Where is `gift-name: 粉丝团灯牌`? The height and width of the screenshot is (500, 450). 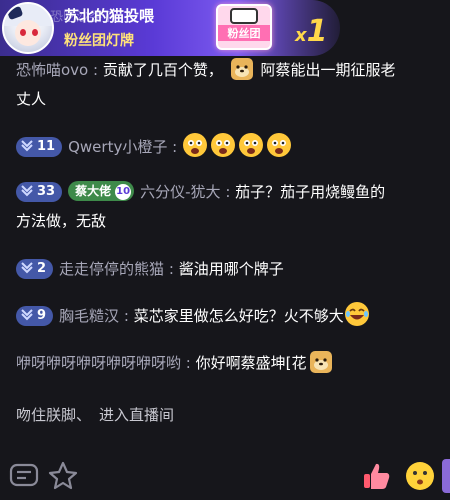
gift-name: 粉丝团灯牌 is located at coordinates (99, 41).